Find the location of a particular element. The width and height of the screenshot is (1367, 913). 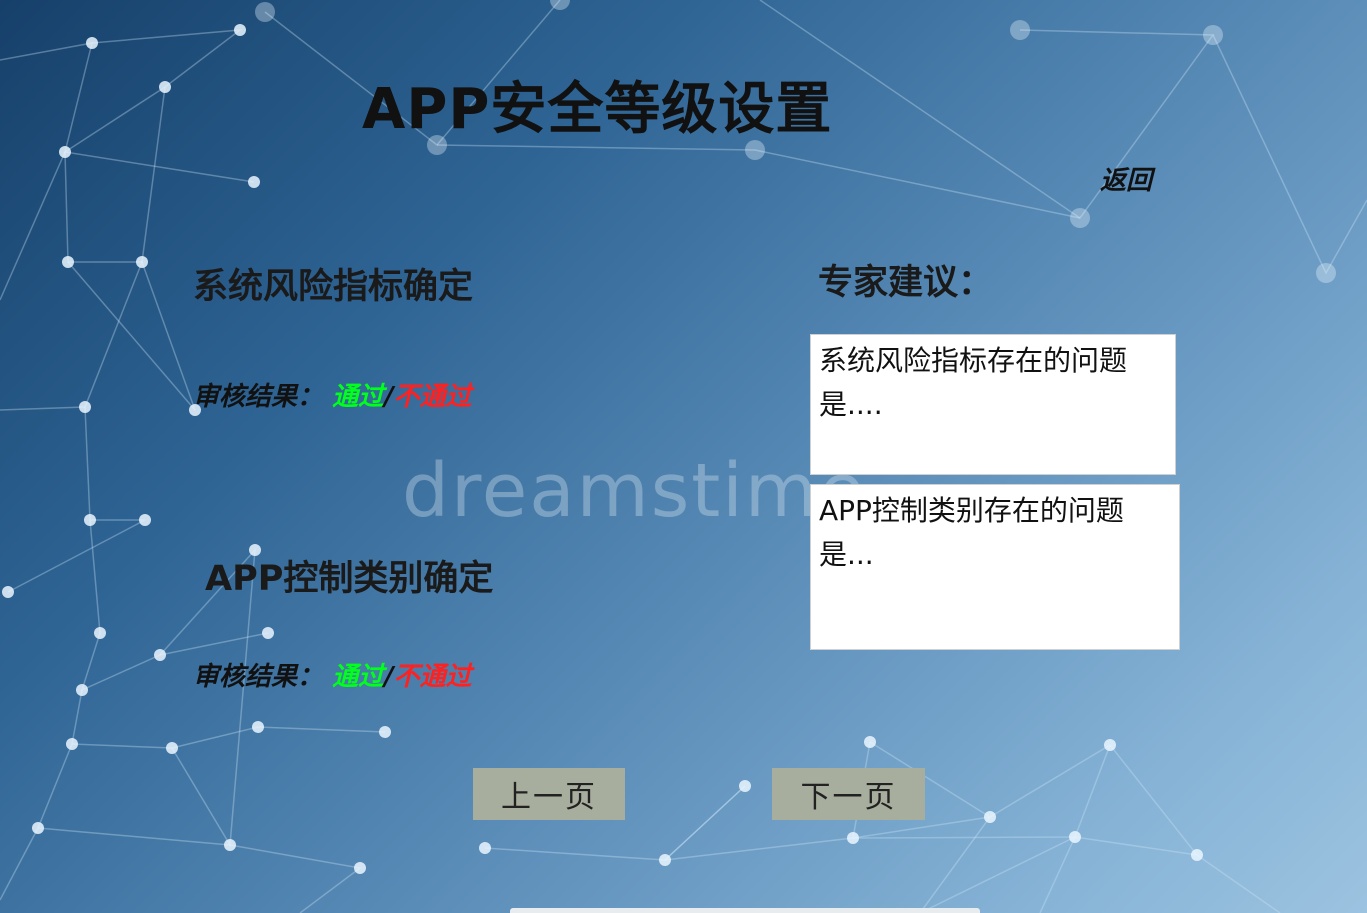

app-control-heading: APP控制类别确定 is located at coordinates (349, 579).